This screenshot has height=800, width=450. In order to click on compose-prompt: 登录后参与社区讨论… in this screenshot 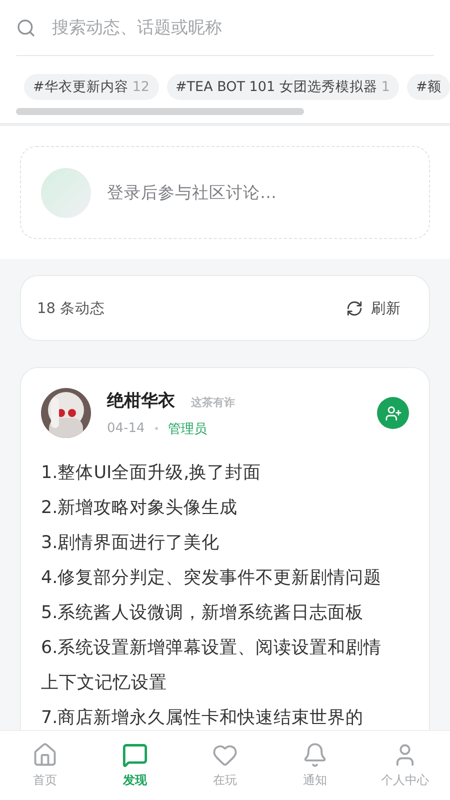, I will do `click(225, 192)`.